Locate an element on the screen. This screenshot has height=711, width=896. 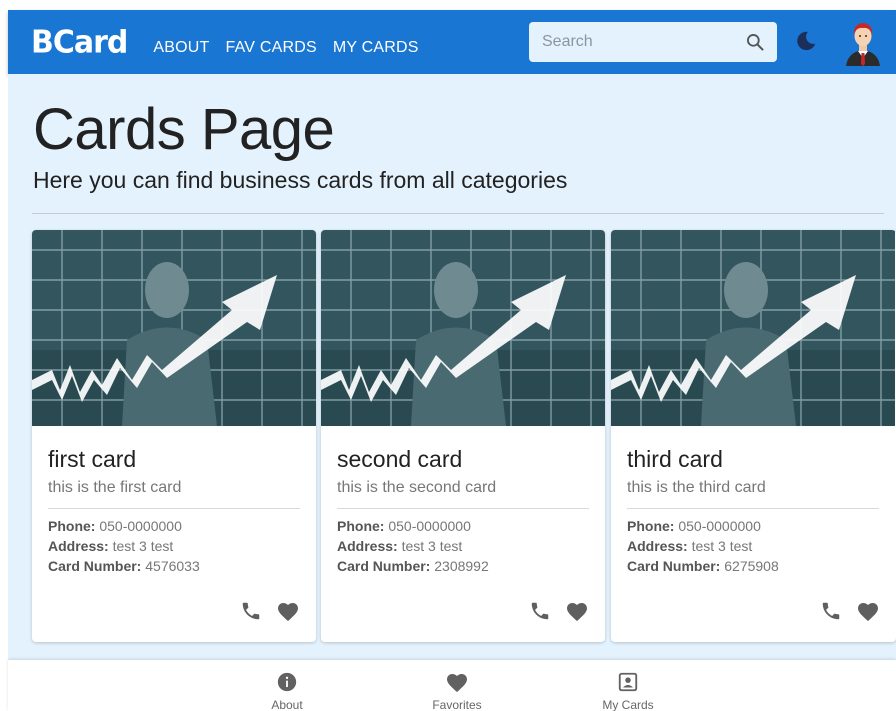
card-subtitle: this is the third card is located at coordinates (696, 487).